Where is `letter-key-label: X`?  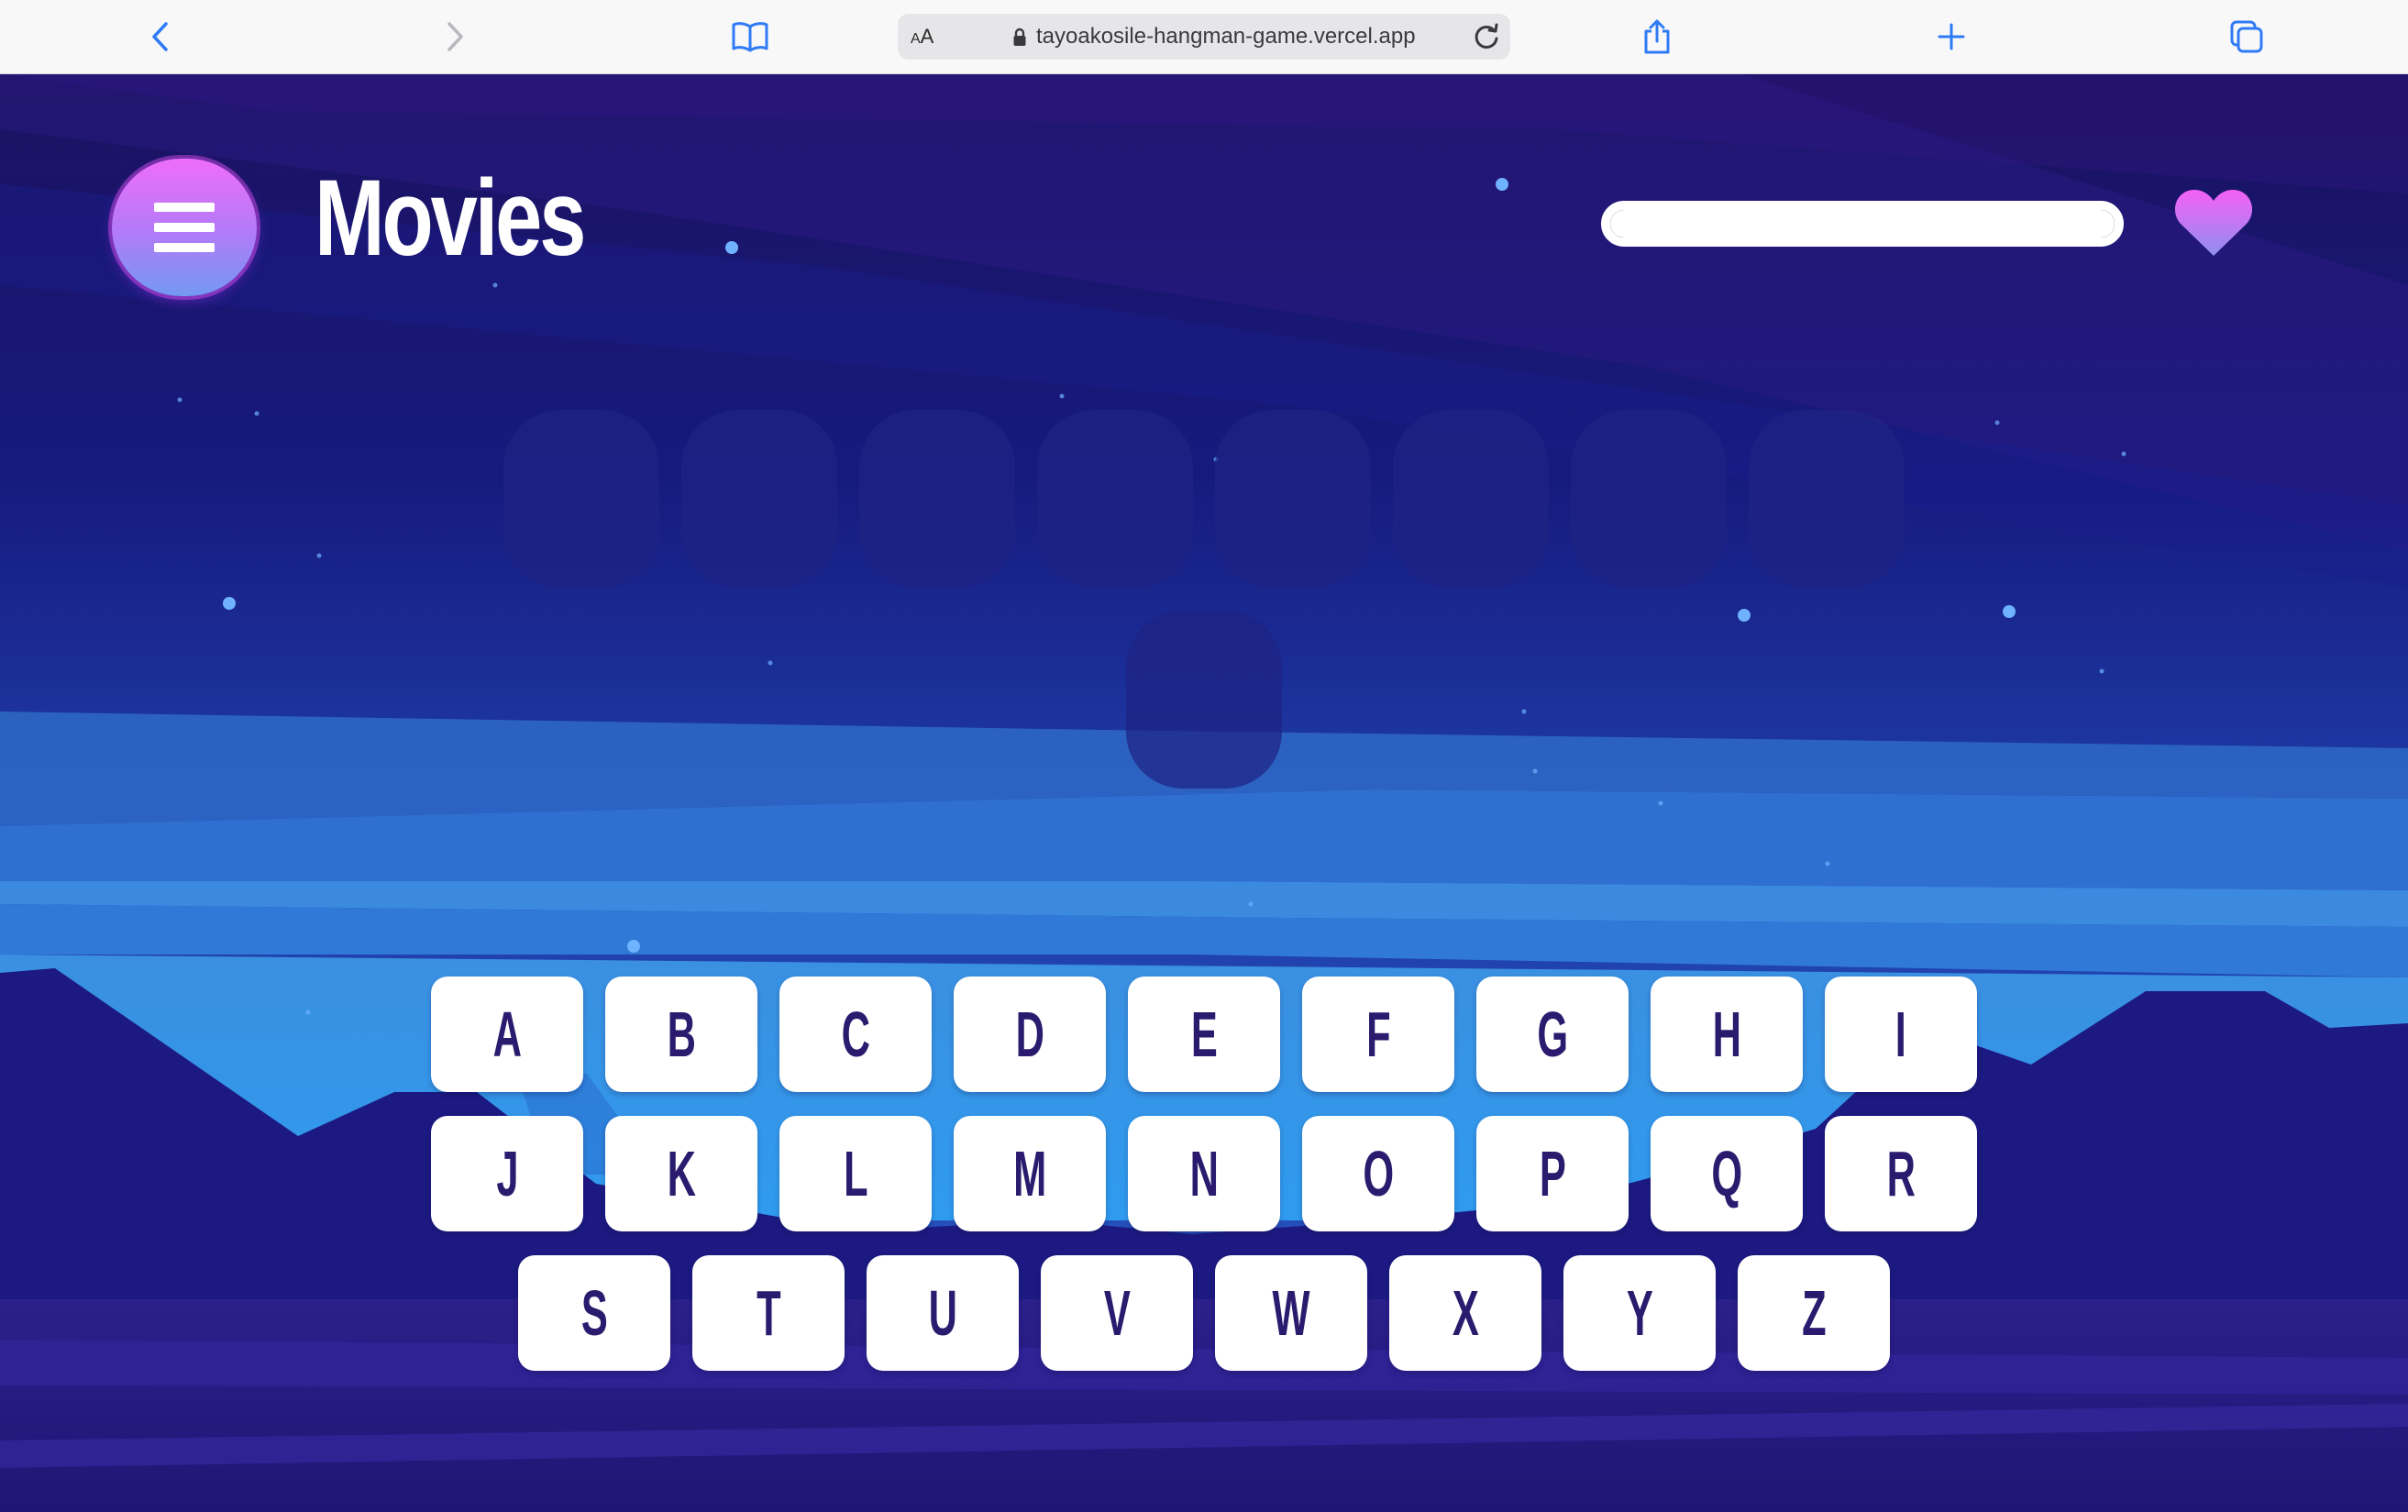
letter-key-label: X is located at coordinates (1466, 1313).